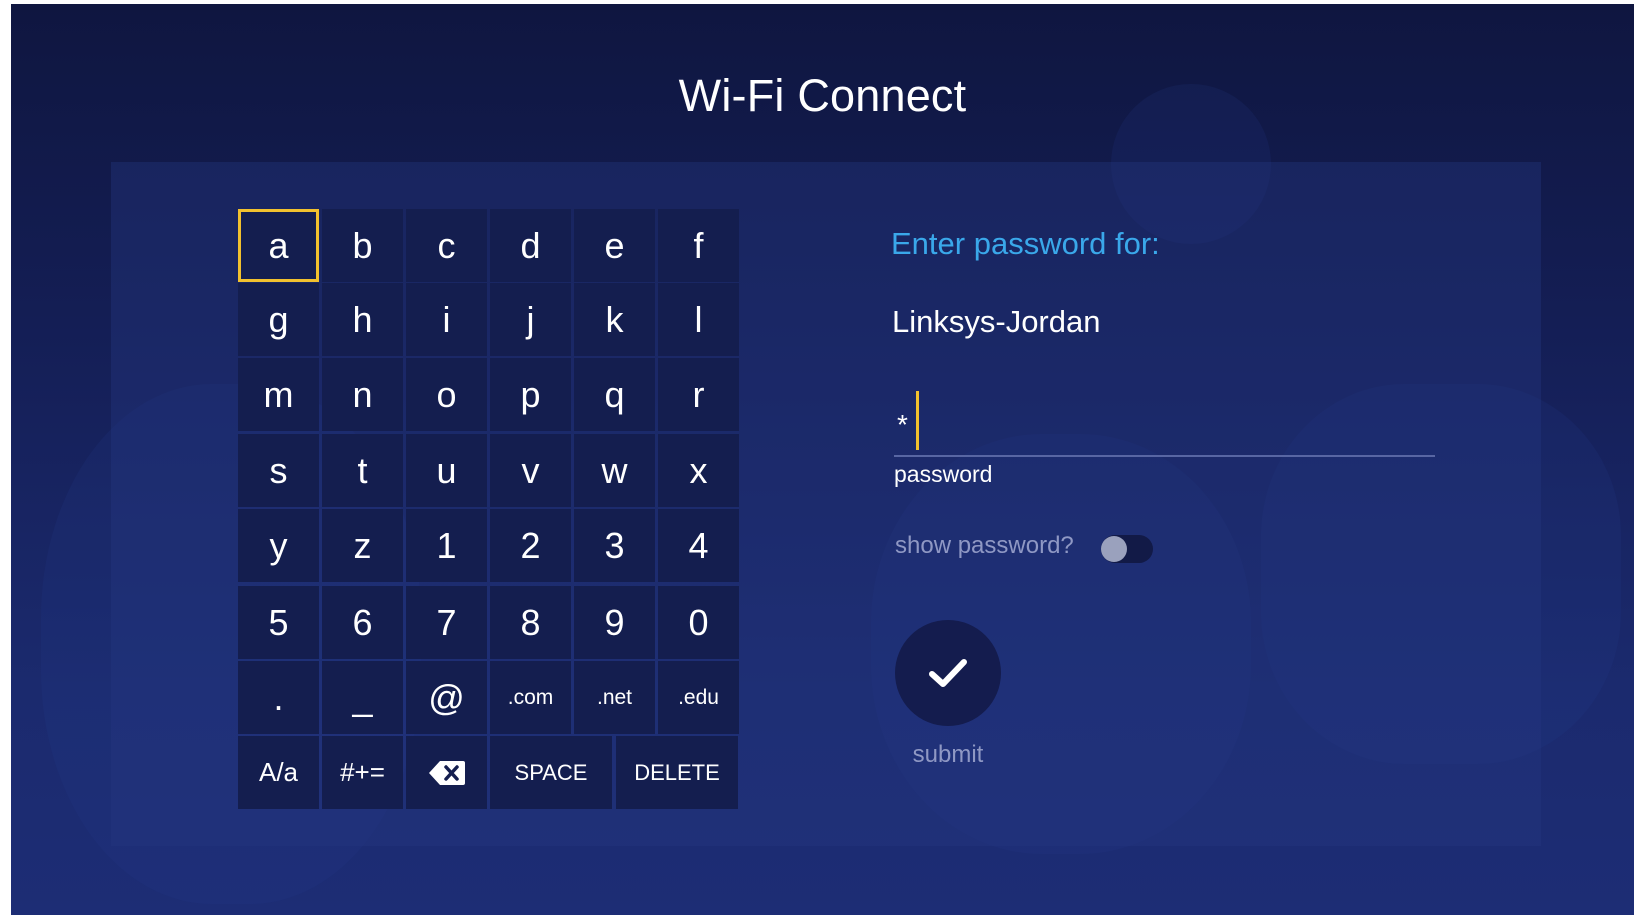 The width and height of the screenshot is (1634, 915). What do you see at coordinates (278, 470) in the screenshot?
I see `key-s: s` at bounding box center [278, 470].